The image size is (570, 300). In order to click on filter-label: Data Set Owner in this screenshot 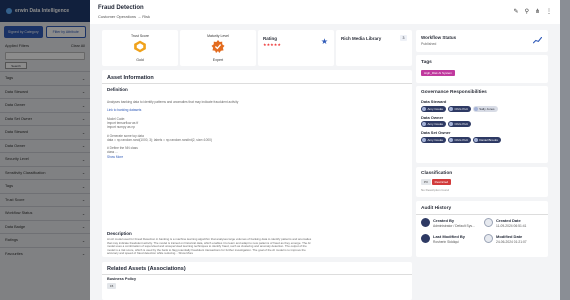, I will do `click(19, 118)`.